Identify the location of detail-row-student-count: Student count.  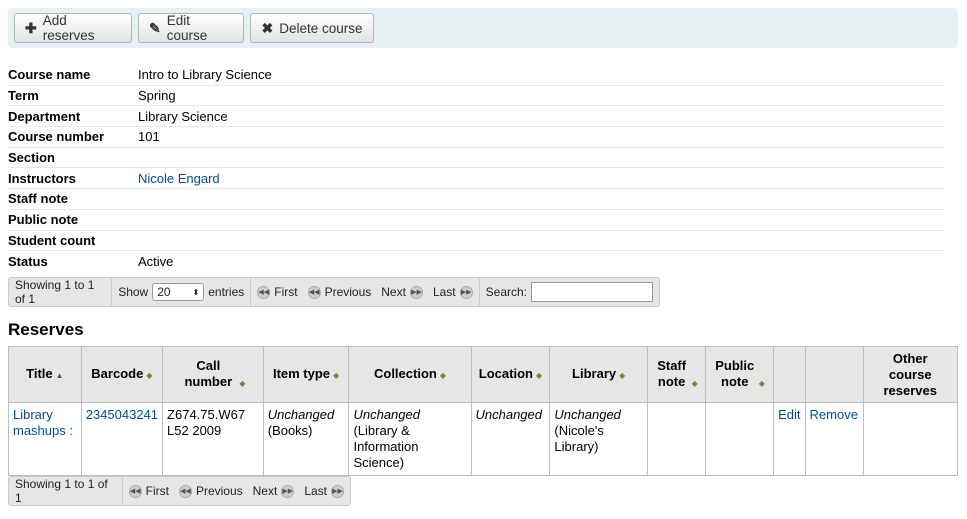
(476, 241).